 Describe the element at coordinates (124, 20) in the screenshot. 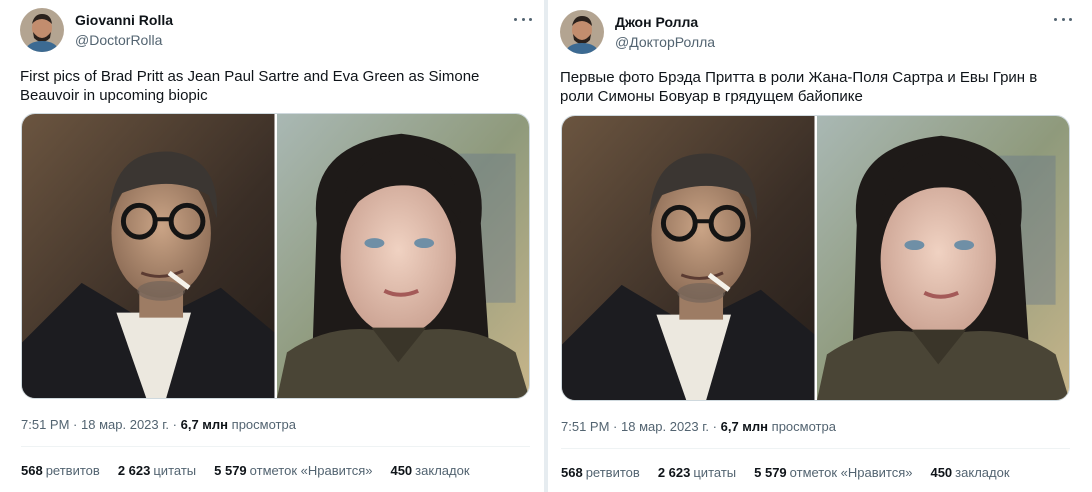

I see `author-name: Giovanni Rolla` at that location.